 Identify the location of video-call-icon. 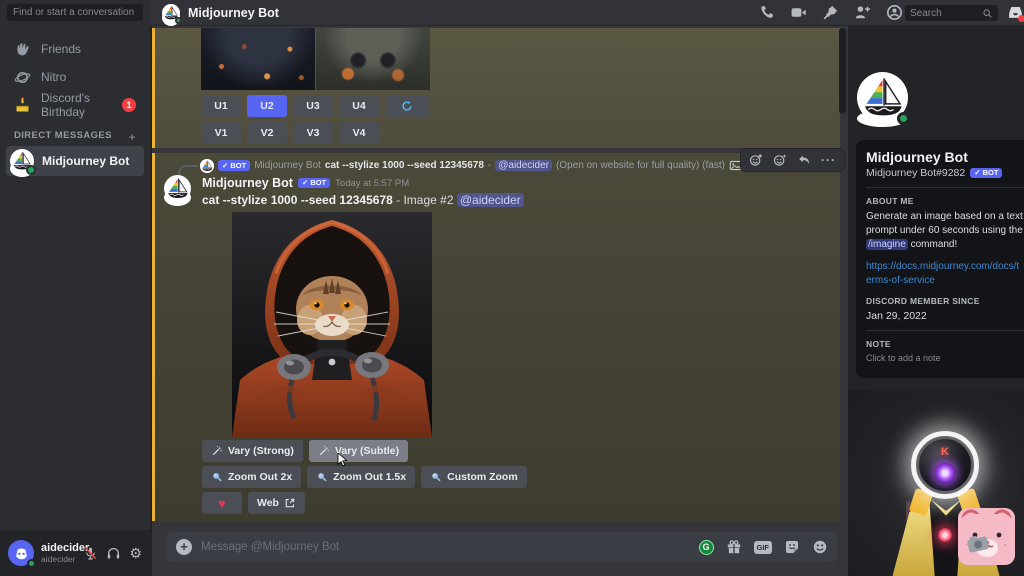
(798, 12).